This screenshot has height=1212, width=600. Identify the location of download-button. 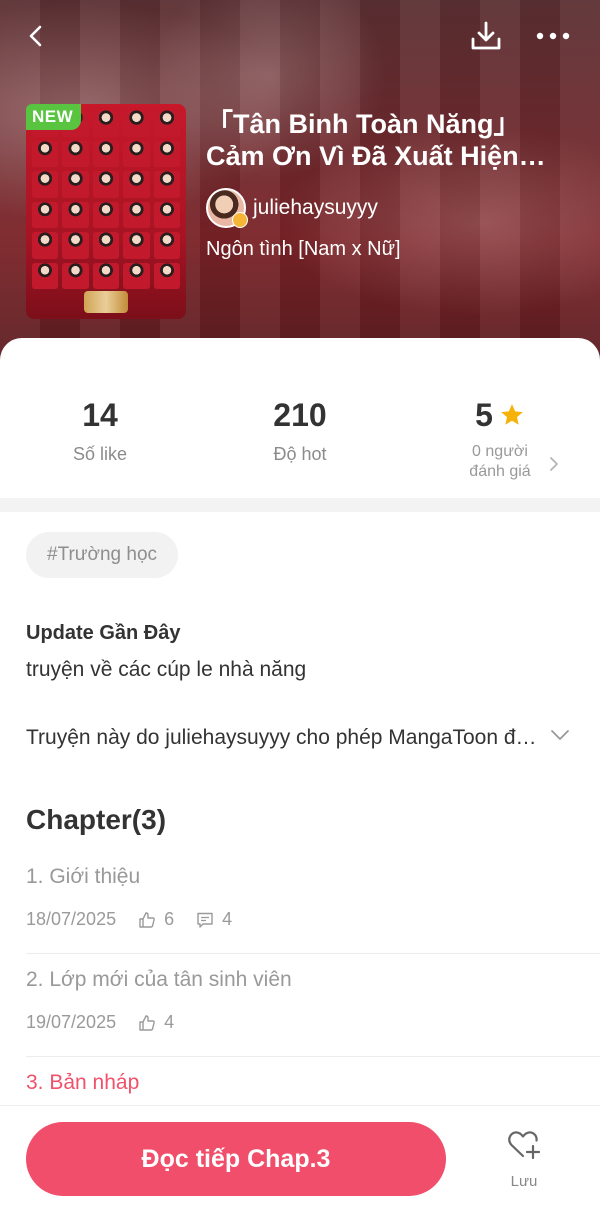
(486, 36).